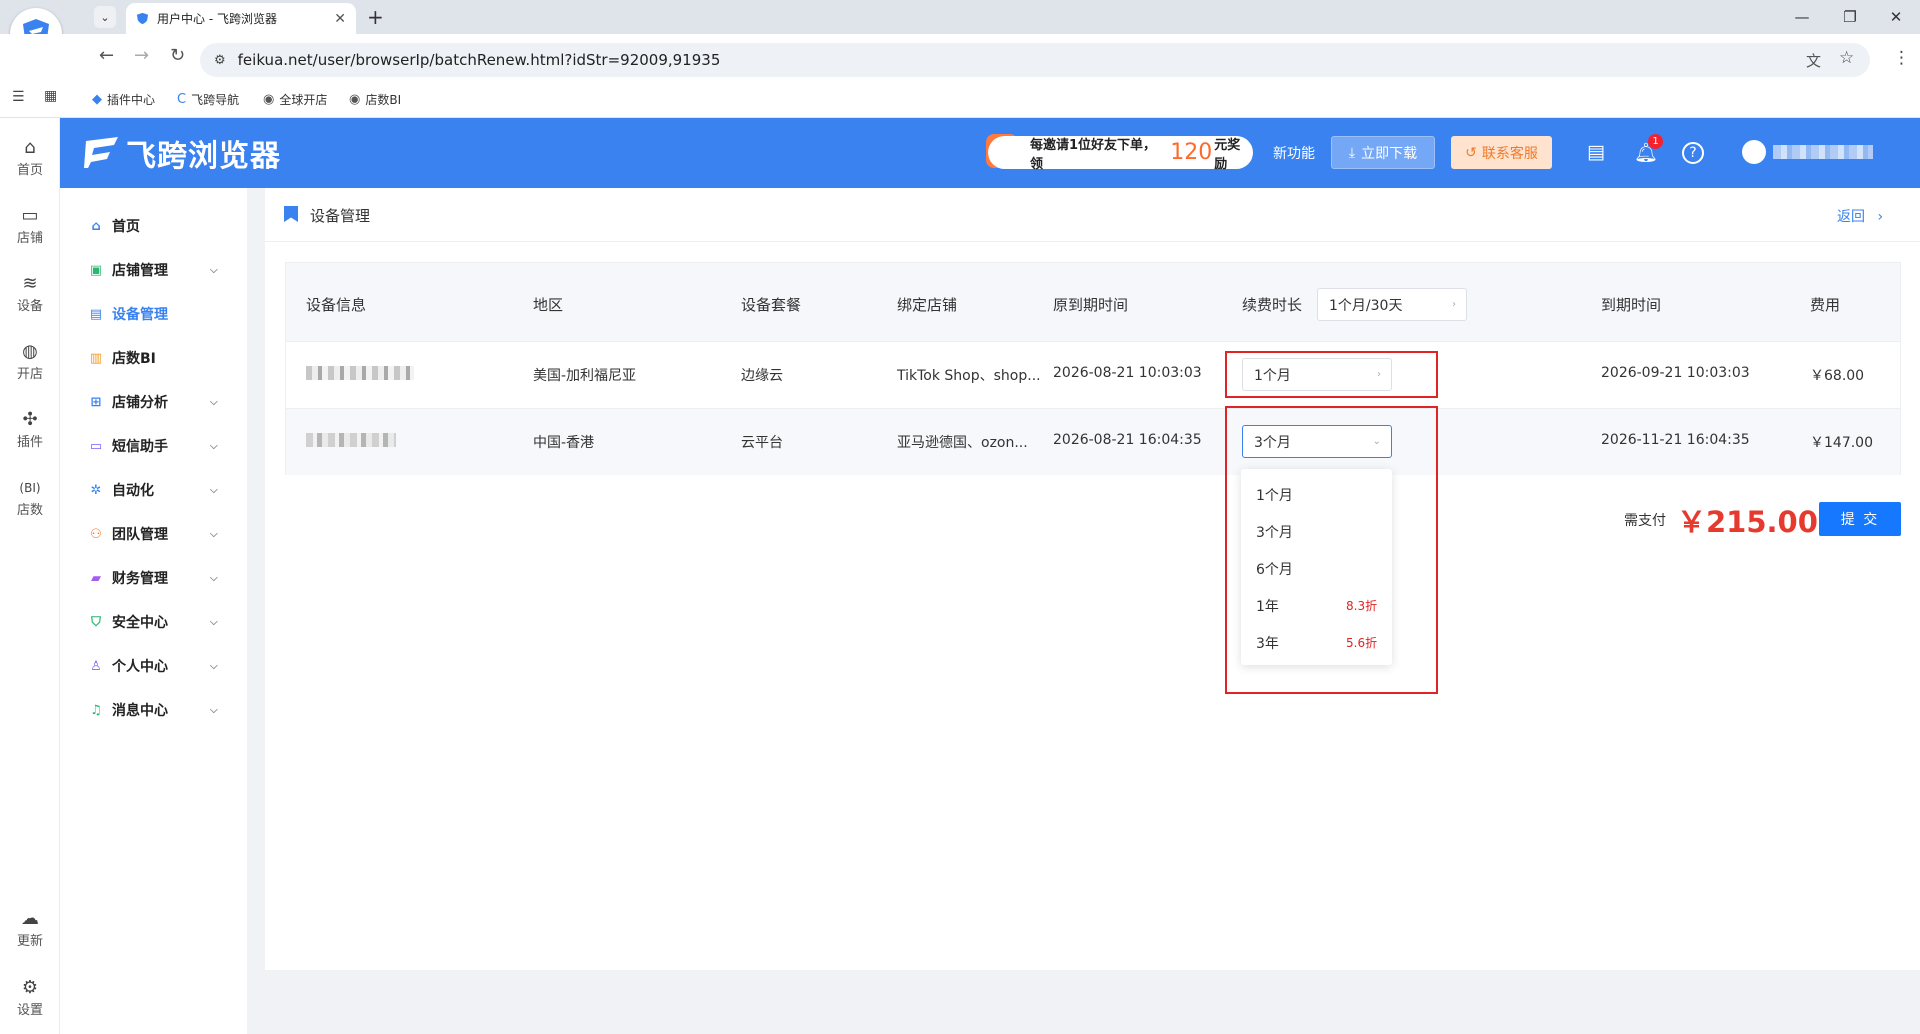 This screenshot has height=1034, width=1920. What do you see at coordinates (375, 99) in the screenshot?
I see `bookmark-shop-bi: ◉ 店数BI` at bounding box center [375, 99].